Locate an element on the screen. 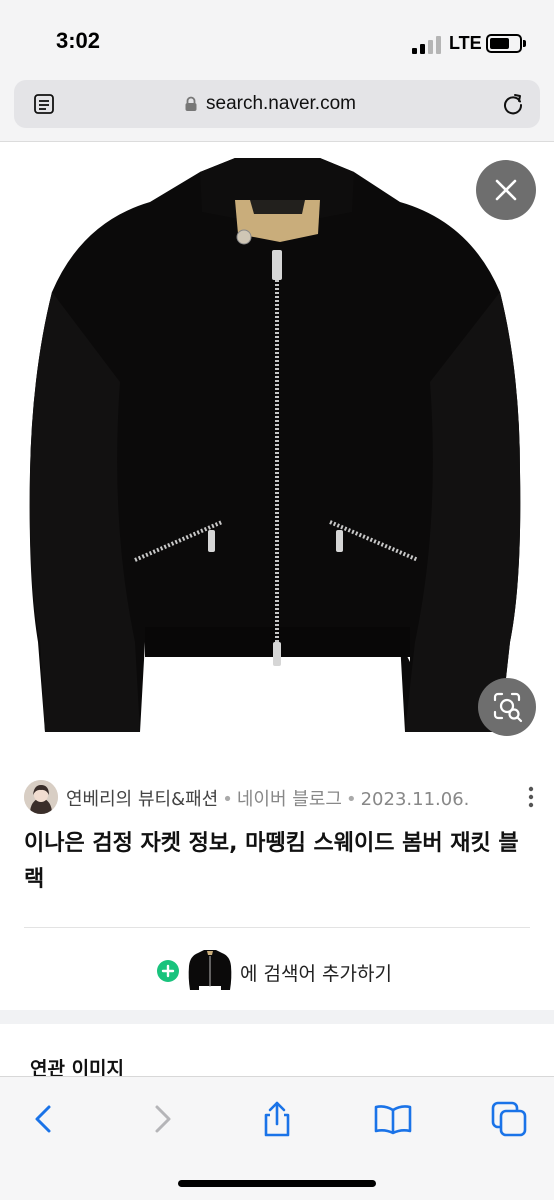 This screenshot has height=1200, width=554. plus-icon is located at coordinates (168, 971).